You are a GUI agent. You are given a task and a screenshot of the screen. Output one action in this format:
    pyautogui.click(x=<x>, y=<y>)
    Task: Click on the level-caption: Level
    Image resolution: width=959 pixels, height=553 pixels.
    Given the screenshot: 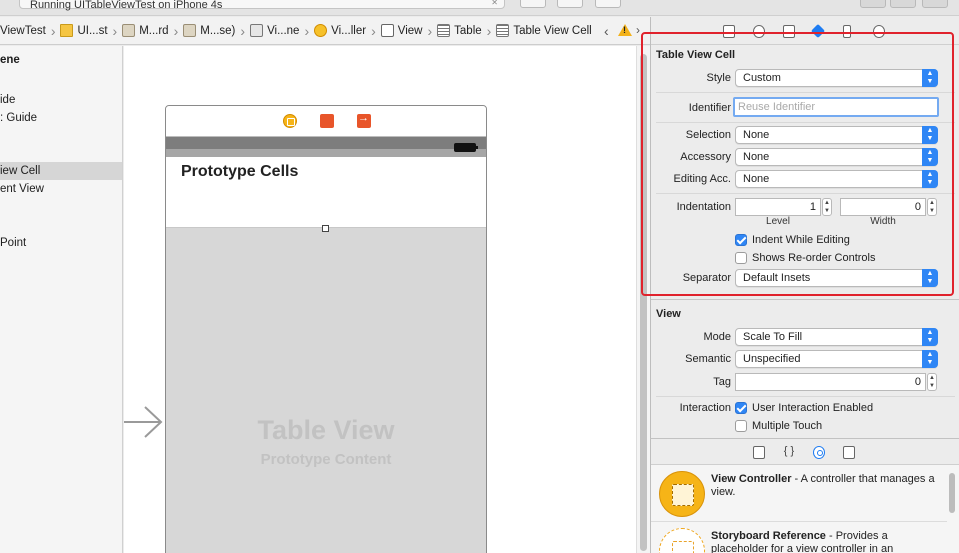 What is the action you would take?
    pyautogui.click(x=778, y=221)
    